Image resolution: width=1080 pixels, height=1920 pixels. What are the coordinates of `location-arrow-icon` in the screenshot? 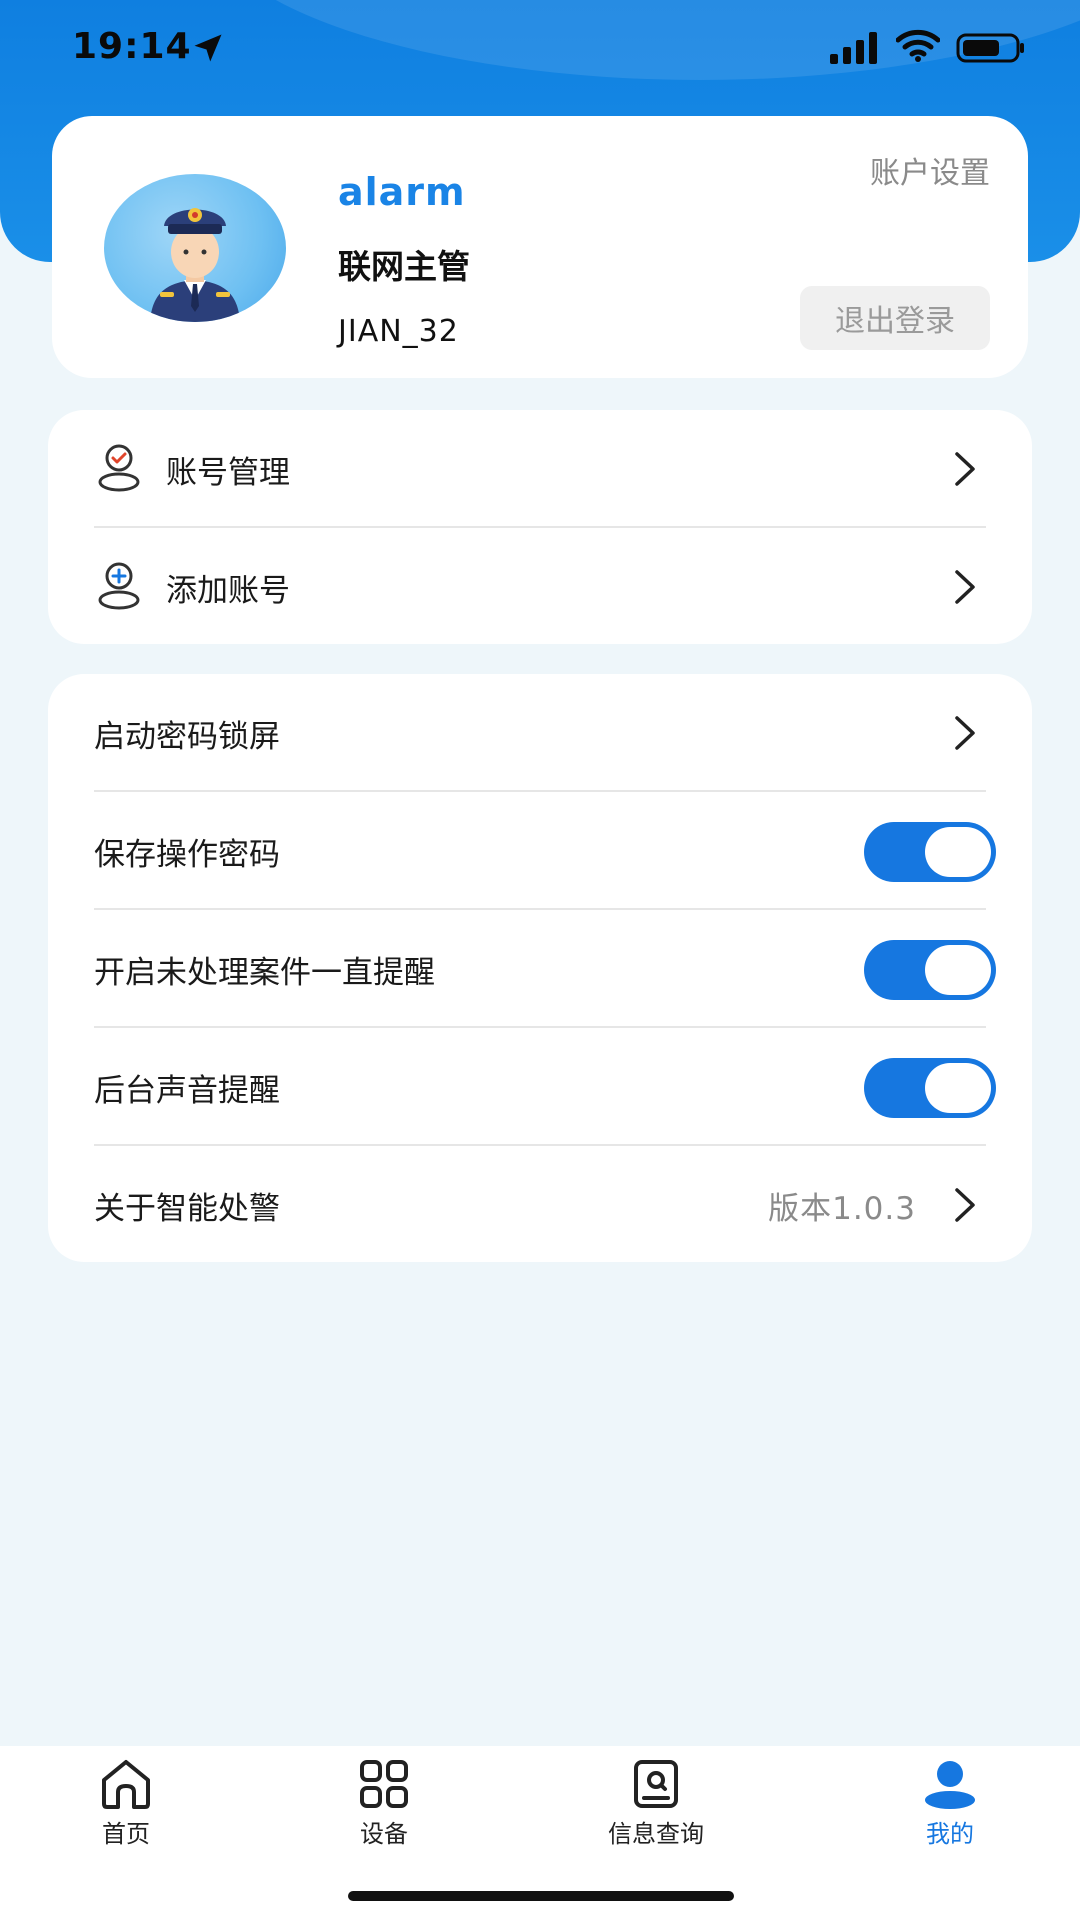 It's located at (208, 48).